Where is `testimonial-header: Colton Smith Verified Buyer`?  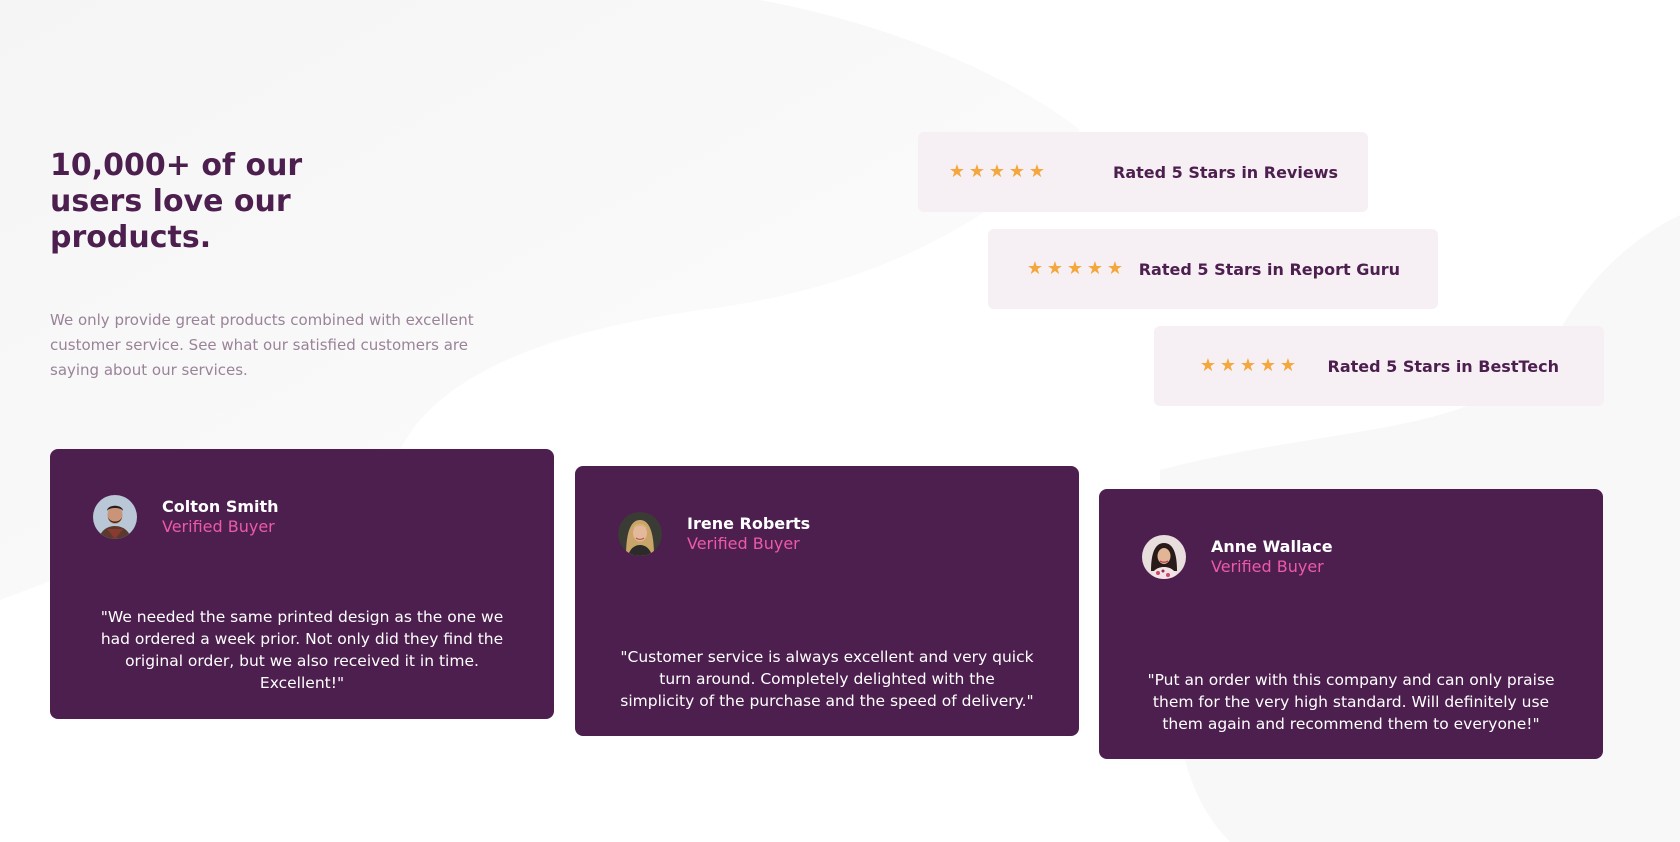 testimonial-header: Colton Smith Verified Buyer is located at coordinates (186, 517).